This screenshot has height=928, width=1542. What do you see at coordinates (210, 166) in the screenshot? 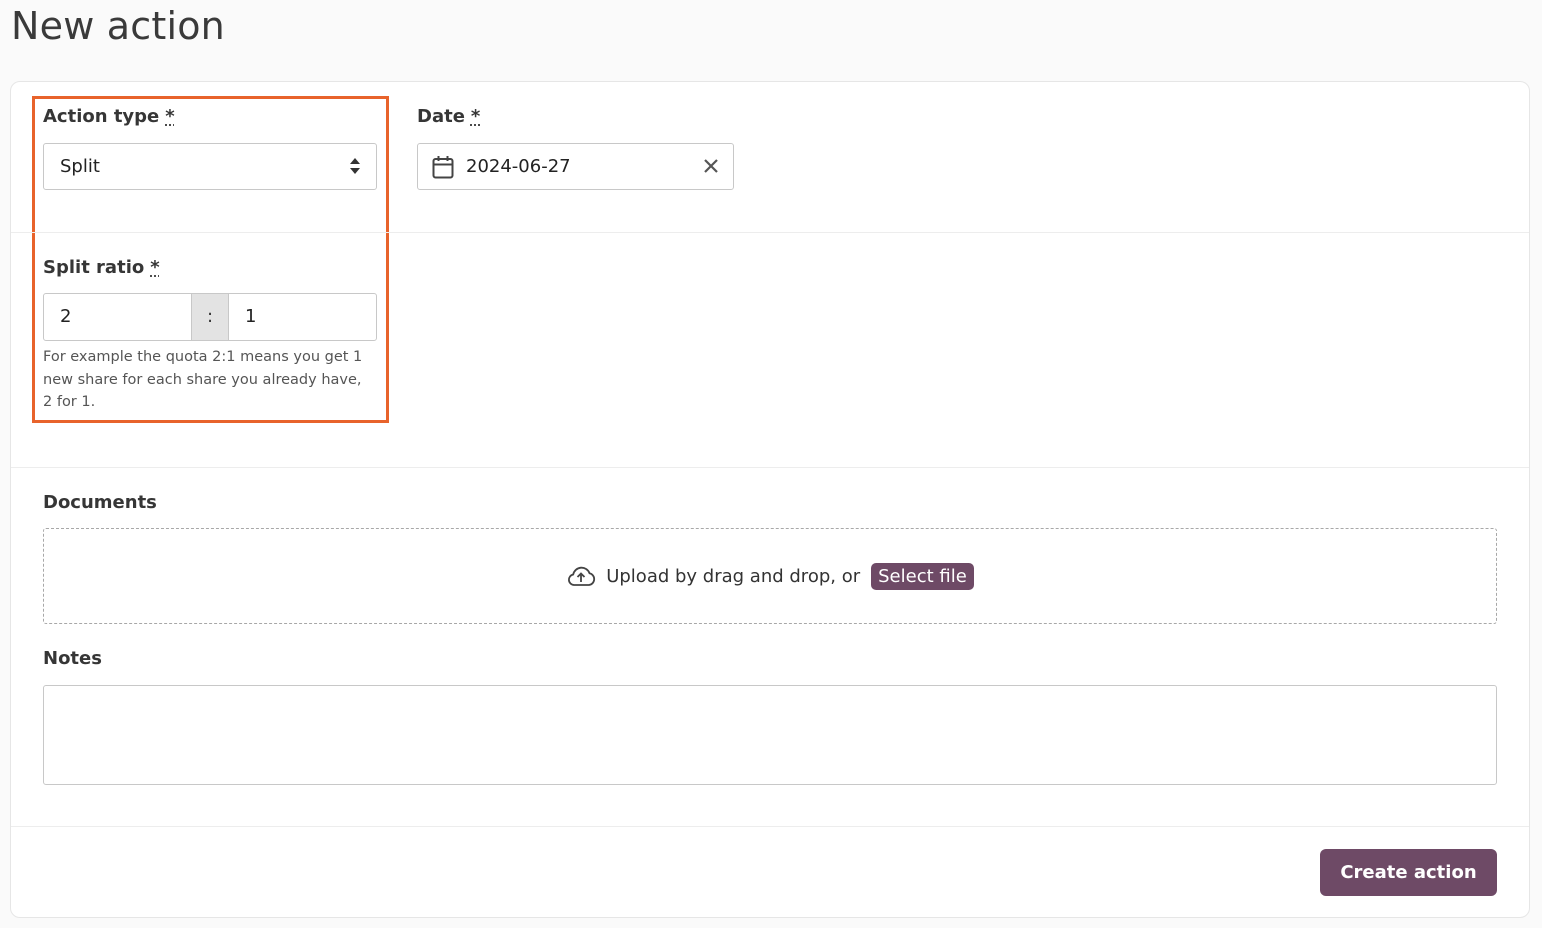
I see `action-type-select: Split` at bounding box center [210, 166].